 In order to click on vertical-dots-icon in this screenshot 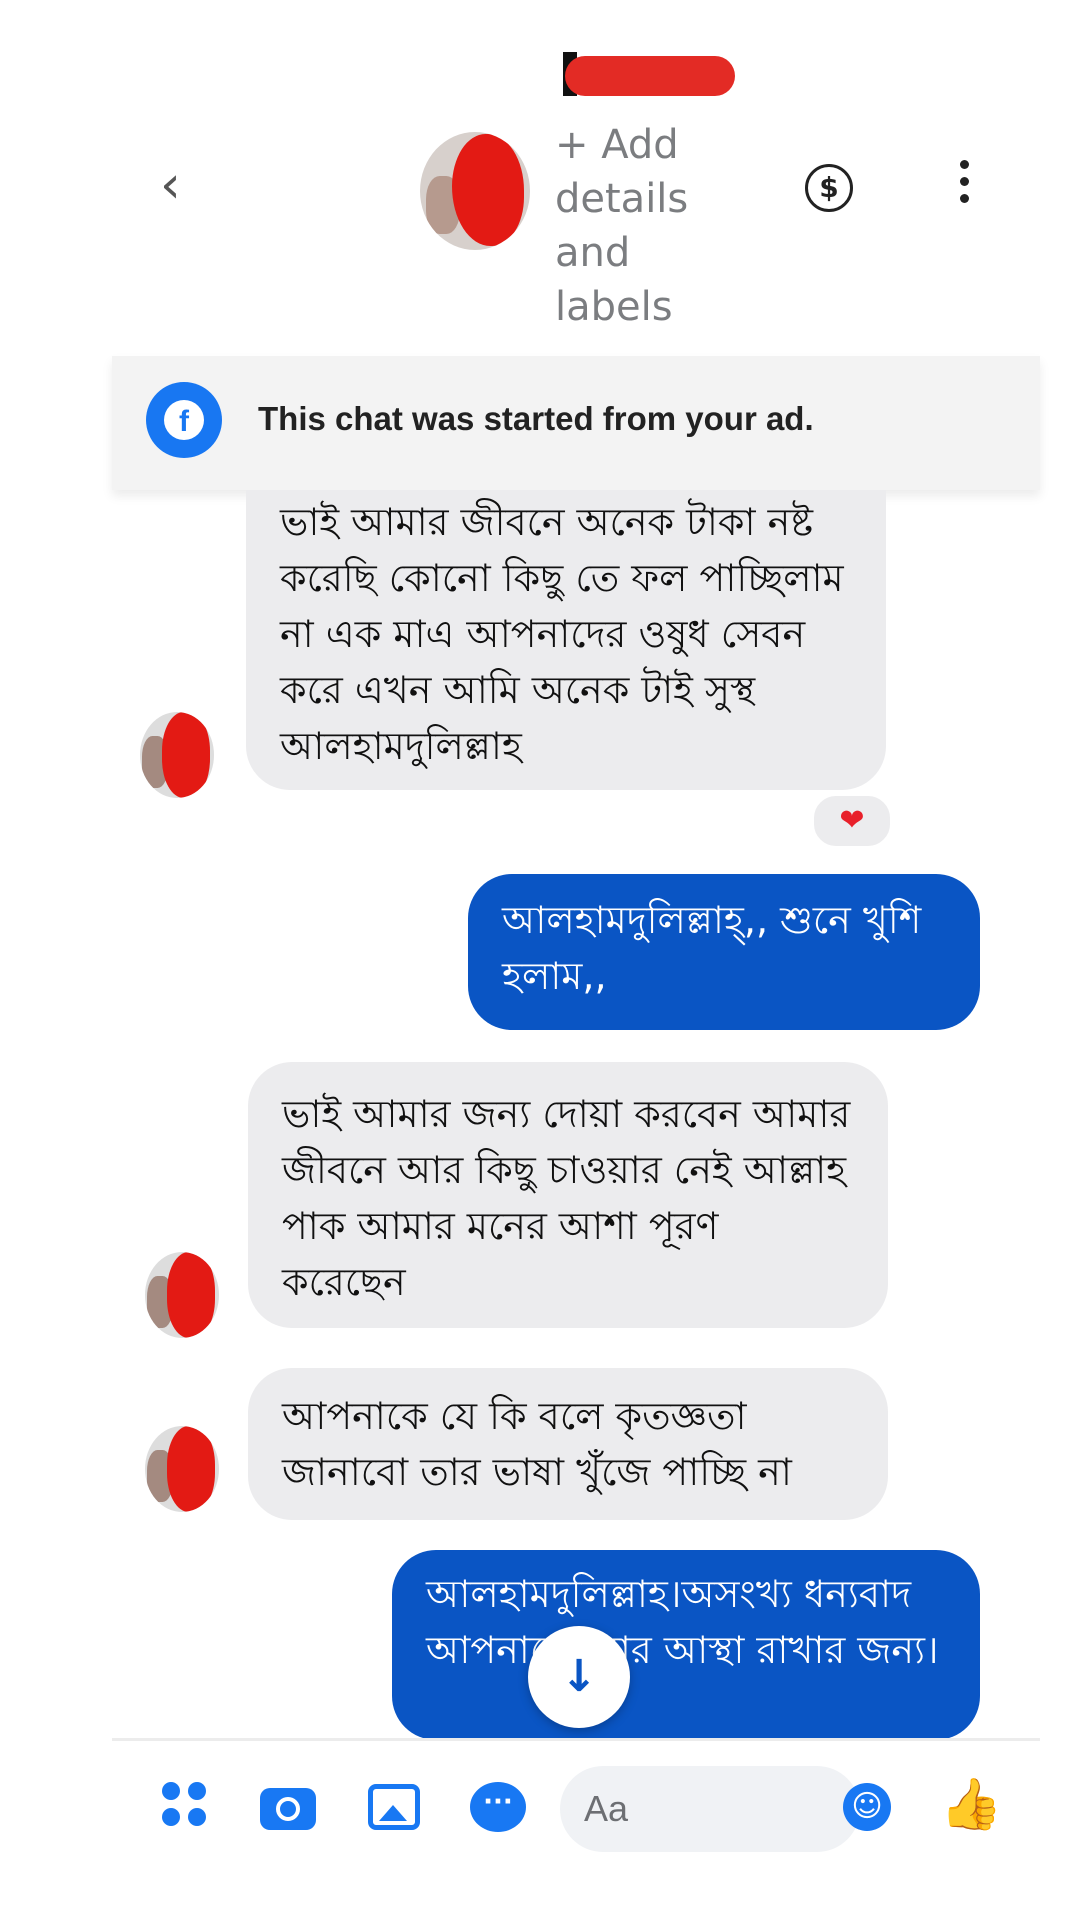, I will do `click(964, 185)`.